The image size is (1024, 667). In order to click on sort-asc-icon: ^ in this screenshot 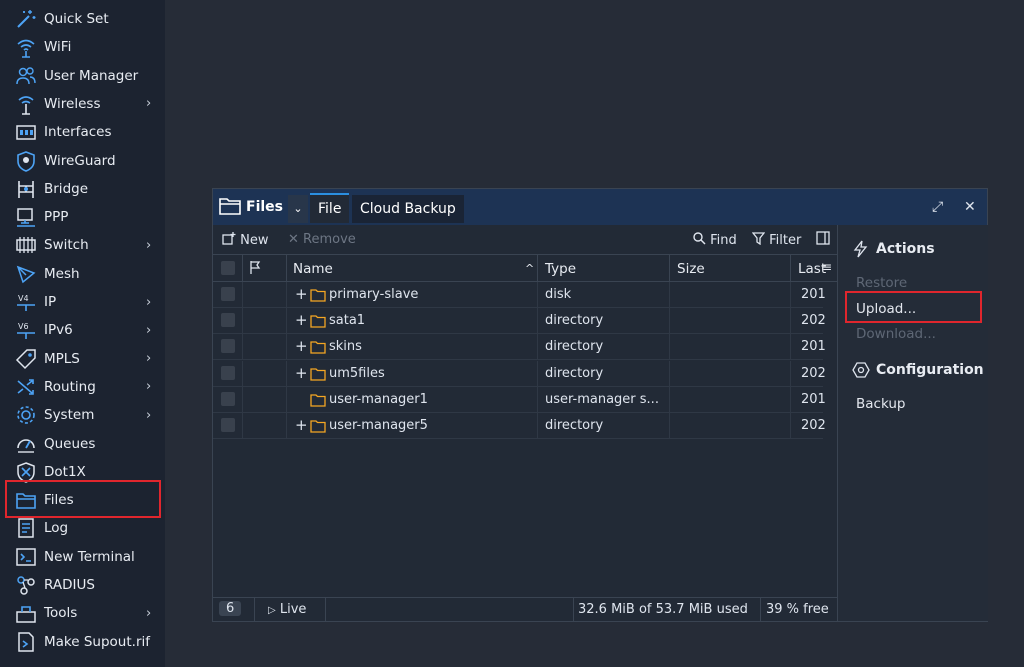, I will do `click(530, 268)`.